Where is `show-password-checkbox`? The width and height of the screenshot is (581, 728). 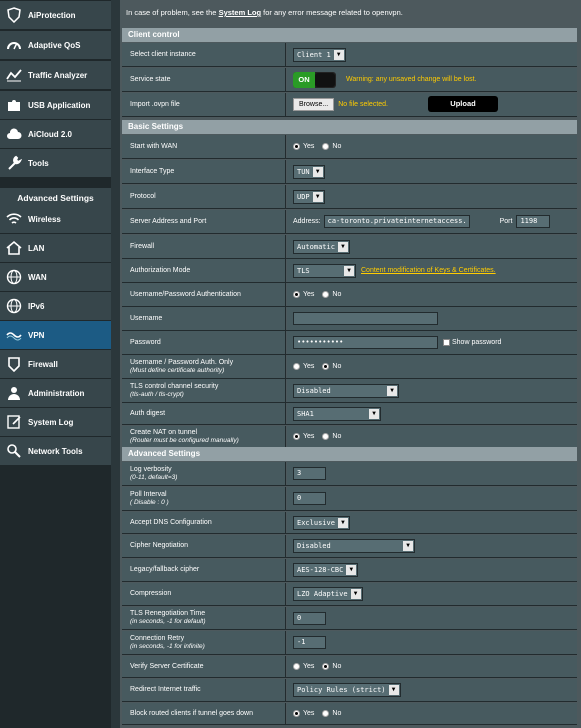
show-password-checkbox is located at coordinates (446, 342).